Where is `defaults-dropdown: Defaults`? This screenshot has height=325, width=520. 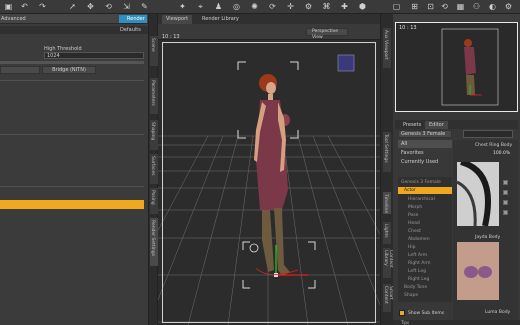 defaults-dropdown: Defaults is located at coordinates (130, 30).